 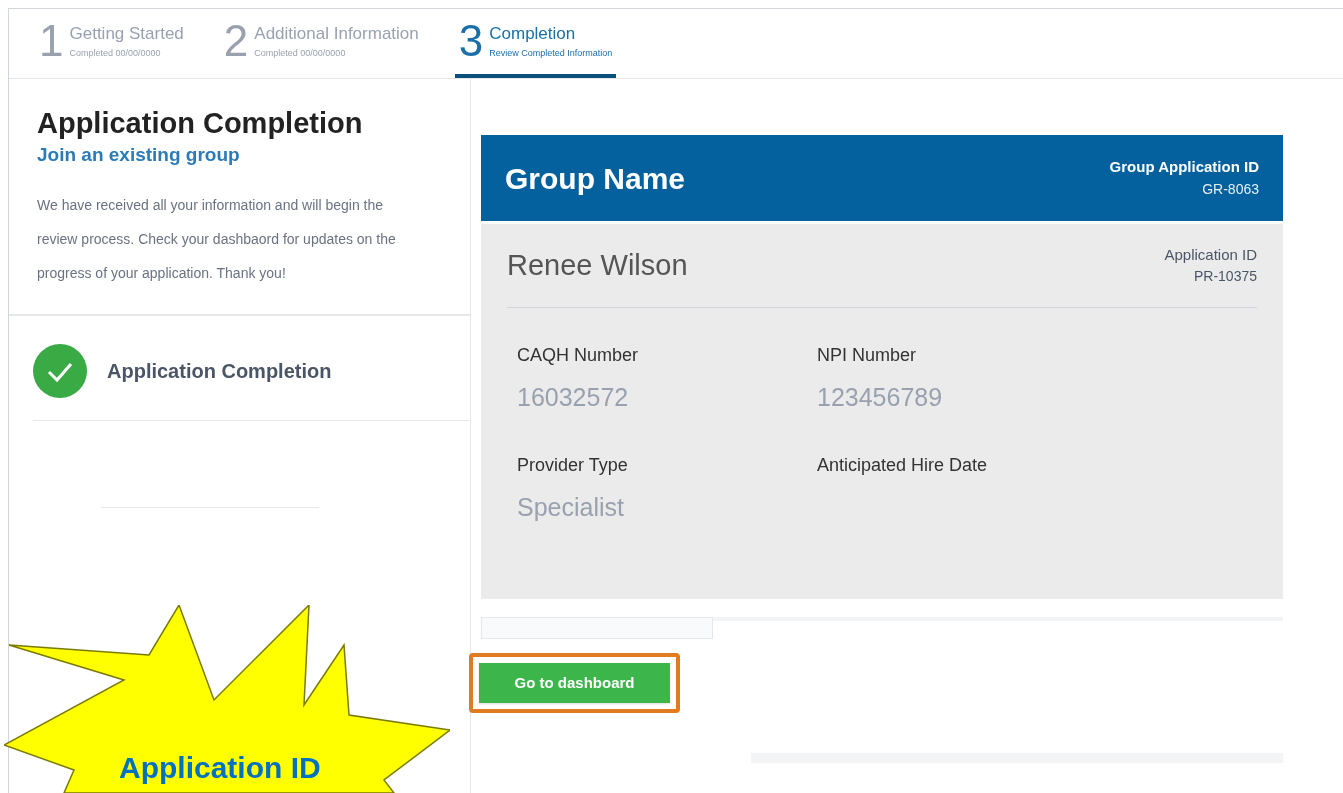 What do you see at coordinates (1184, 167) in the screenshot?
I see `group-id-label: Group Application ID` at bounding box center [1184, 167].